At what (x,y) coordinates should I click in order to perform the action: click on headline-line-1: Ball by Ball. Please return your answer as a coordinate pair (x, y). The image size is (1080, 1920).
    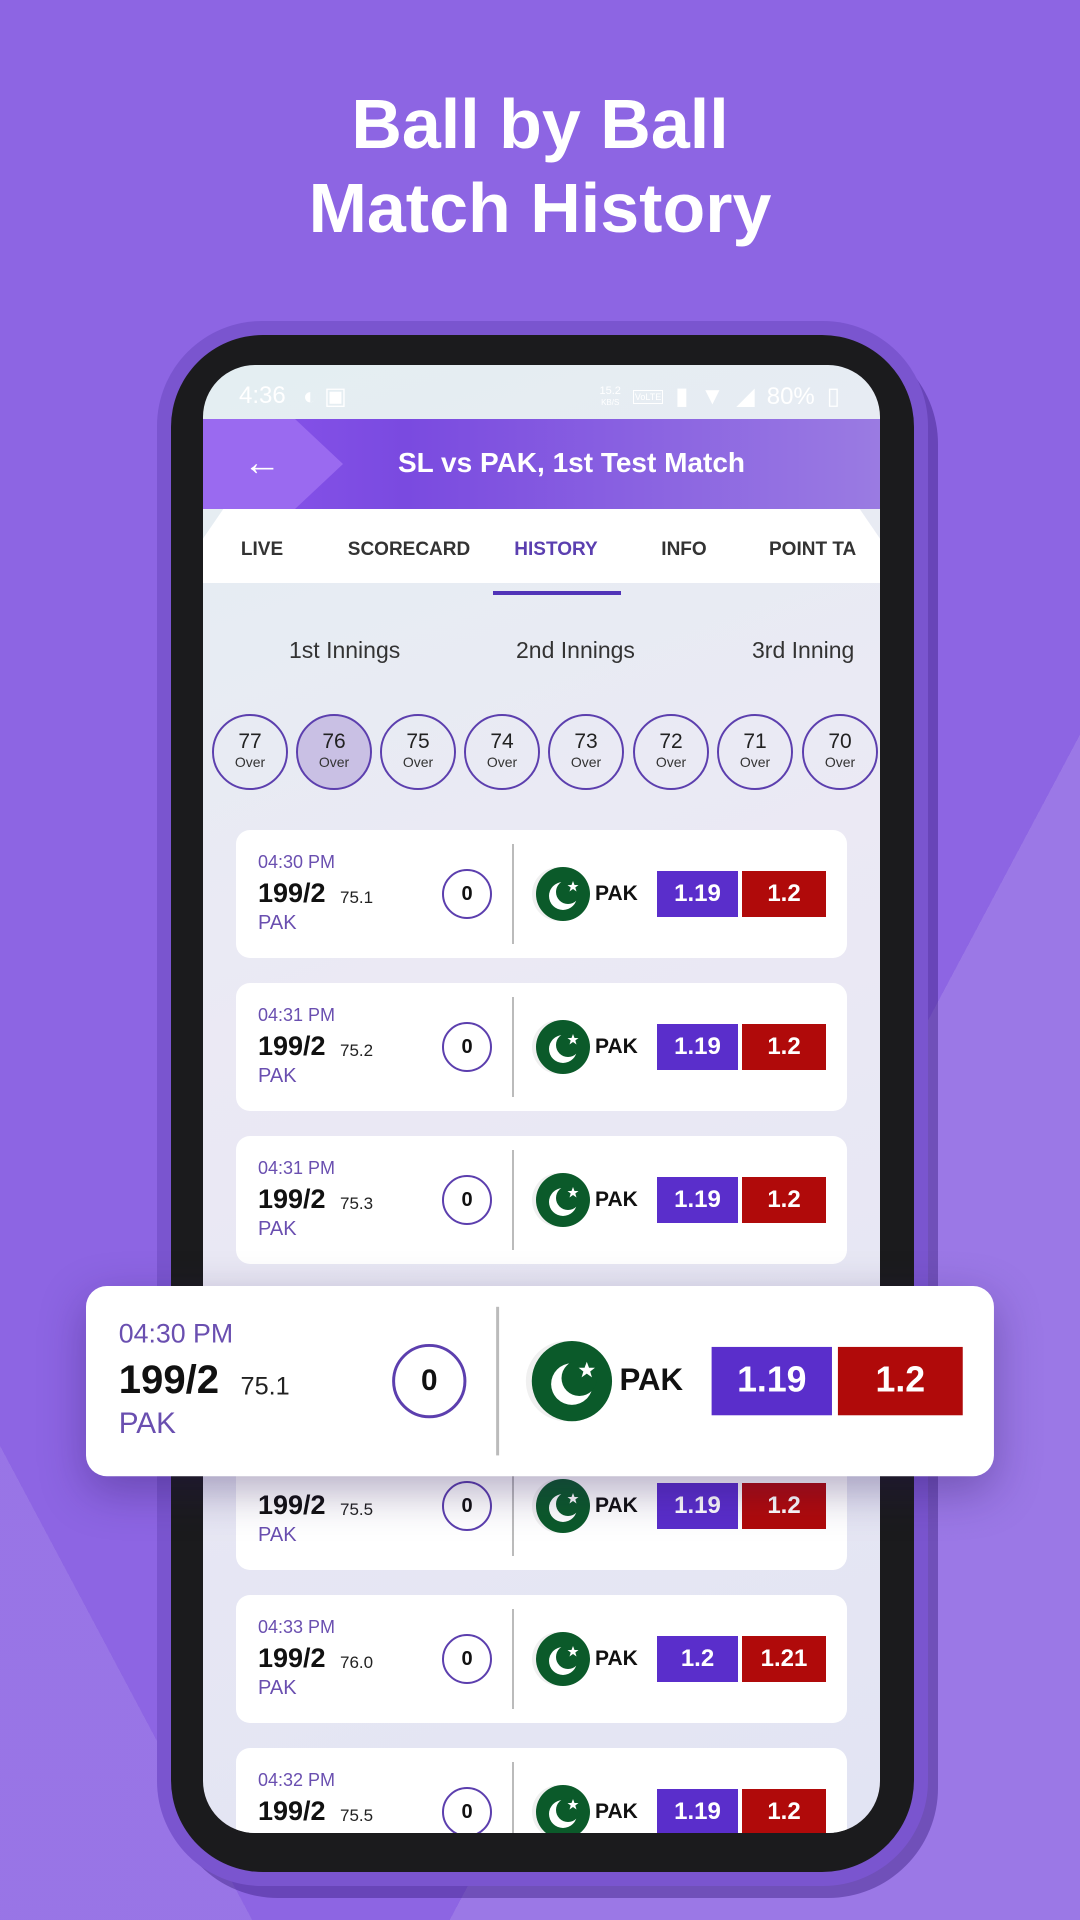
    Looking at the image, I should click on (540, 124).